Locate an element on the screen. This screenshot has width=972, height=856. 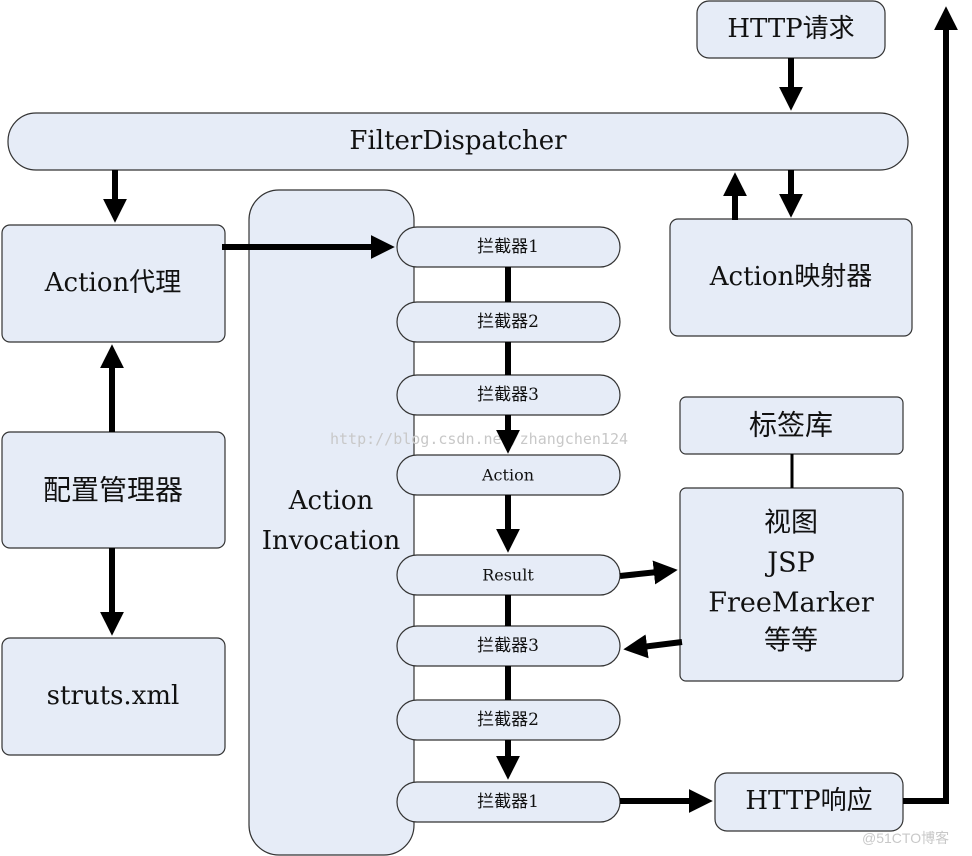
action-mapper-label: Action映射器 is located at coordinates (791, 277).